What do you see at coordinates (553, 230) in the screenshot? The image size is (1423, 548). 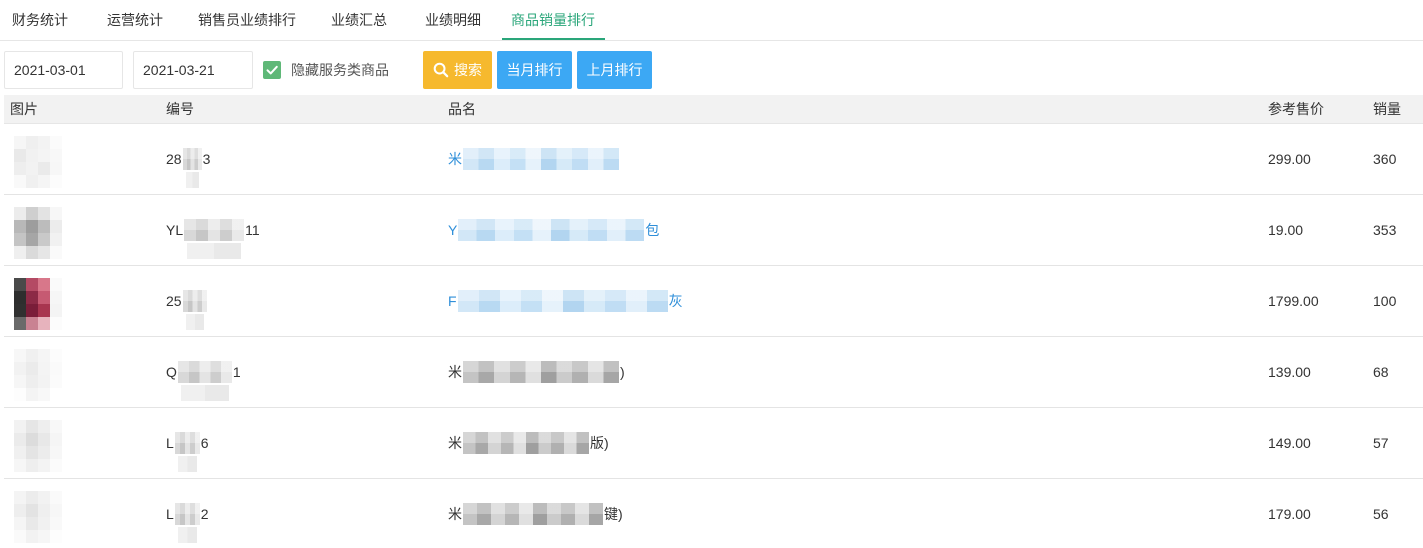 I see `product-name-link: Y 包` at bounding box center [553, 230].